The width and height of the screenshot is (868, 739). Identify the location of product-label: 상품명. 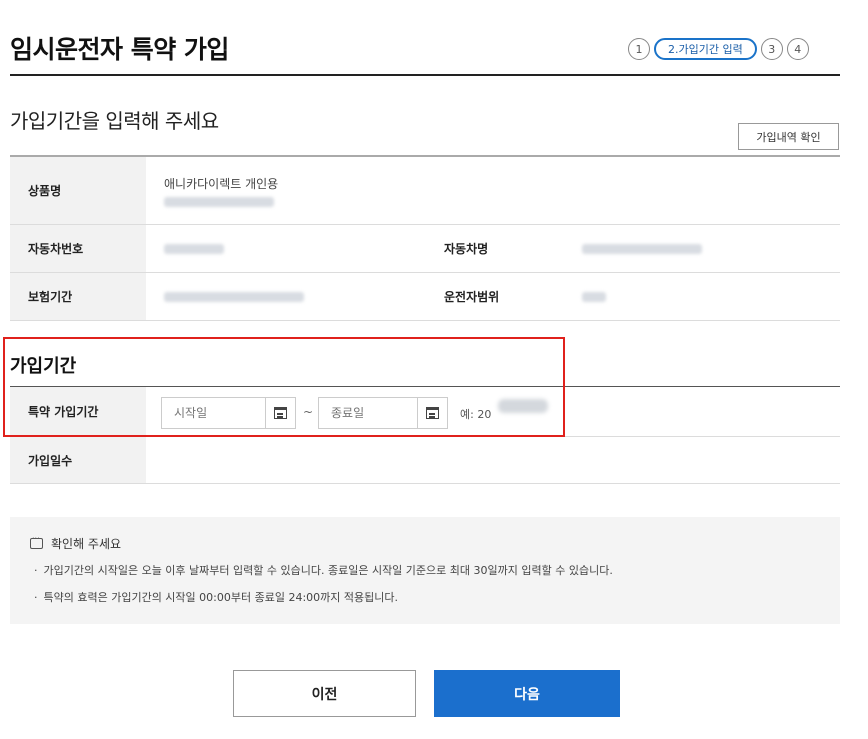
(78, 190).